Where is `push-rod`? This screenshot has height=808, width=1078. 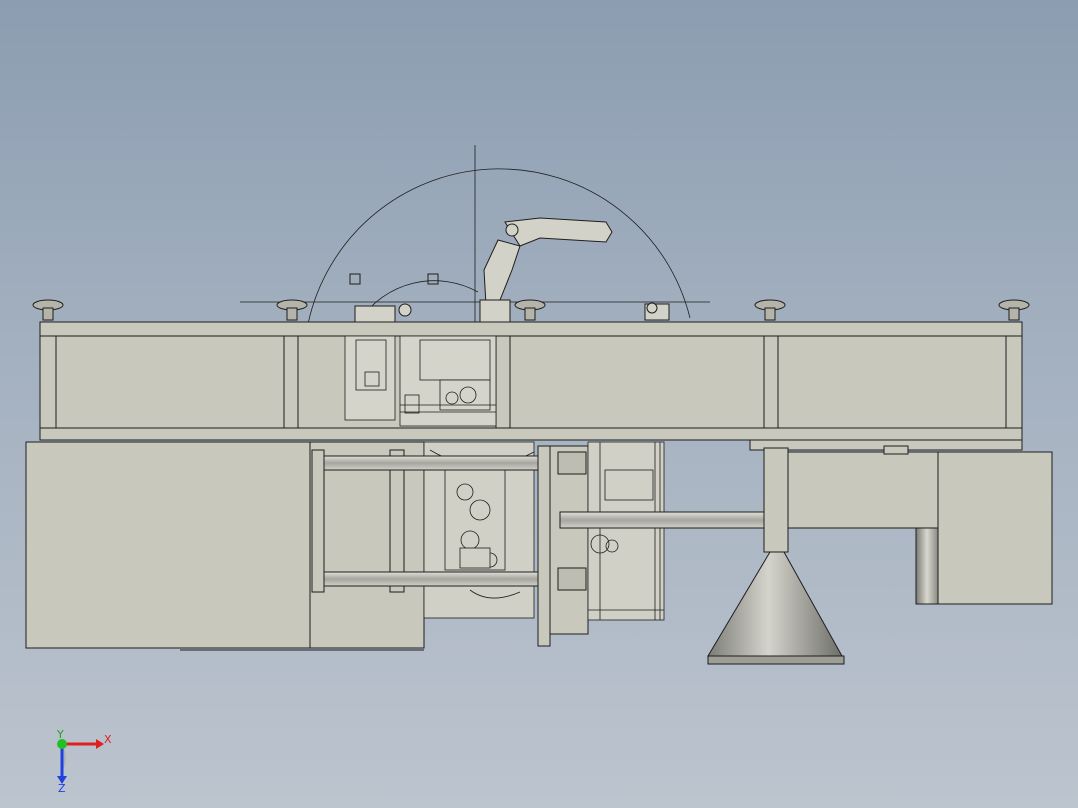 push-rod is located at coordinates (664, 520).